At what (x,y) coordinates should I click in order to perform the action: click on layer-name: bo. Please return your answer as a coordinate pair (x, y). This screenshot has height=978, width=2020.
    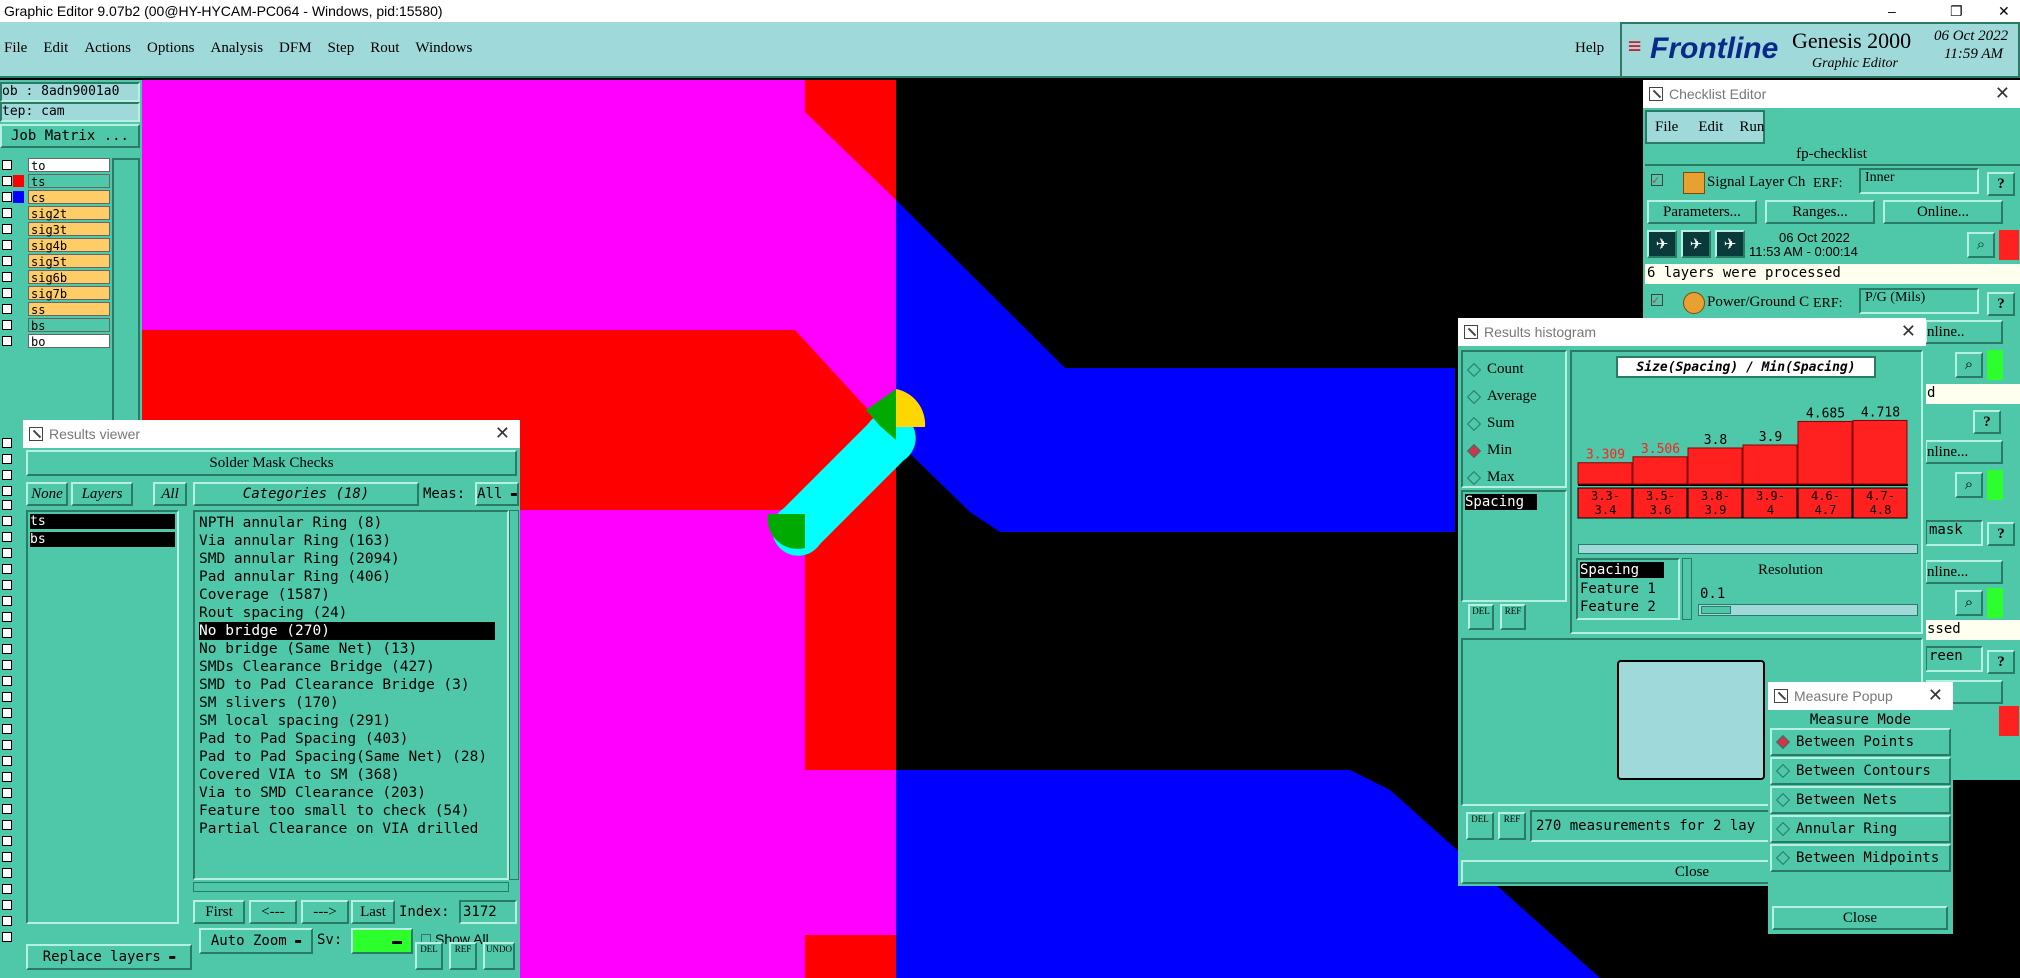
    Looking at the image, I should click on (69, 341).